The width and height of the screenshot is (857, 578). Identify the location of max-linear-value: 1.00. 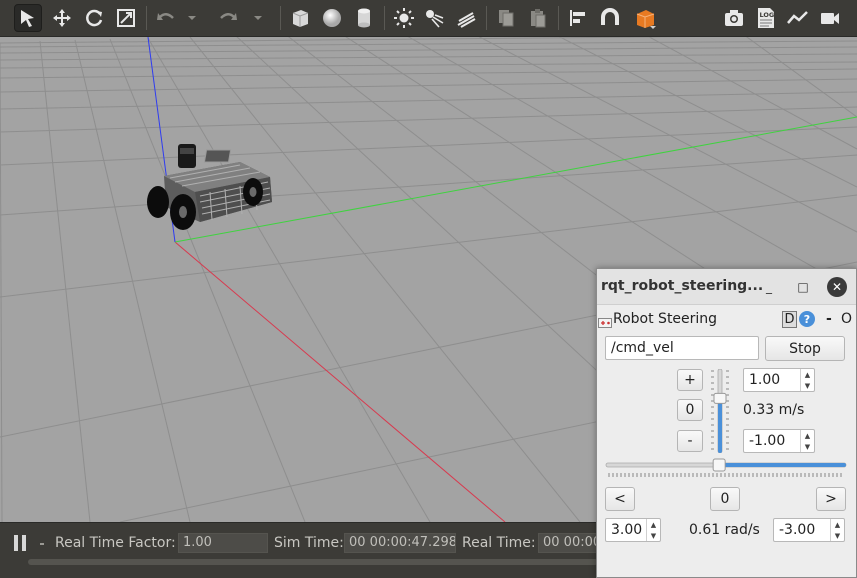
(765, 380).